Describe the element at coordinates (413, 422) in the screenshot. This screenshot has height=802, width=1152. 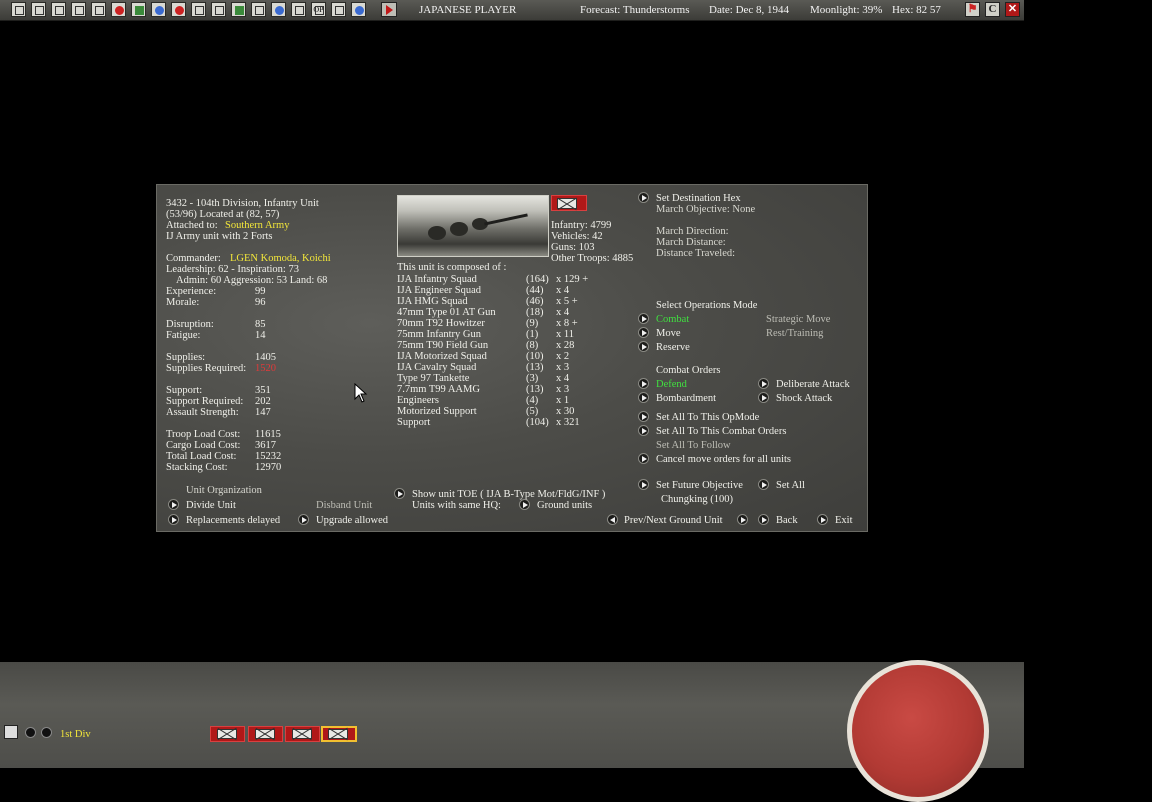
I see `device-name: Support` at that location.